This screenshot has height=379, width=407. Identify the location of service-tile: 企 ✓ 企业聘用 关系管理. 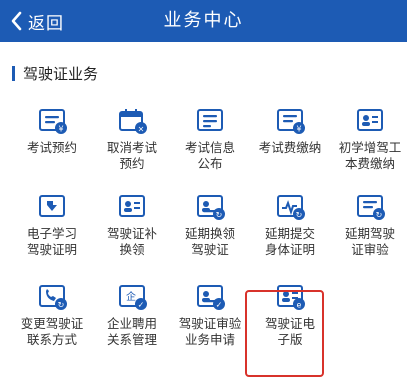
(132, 316).